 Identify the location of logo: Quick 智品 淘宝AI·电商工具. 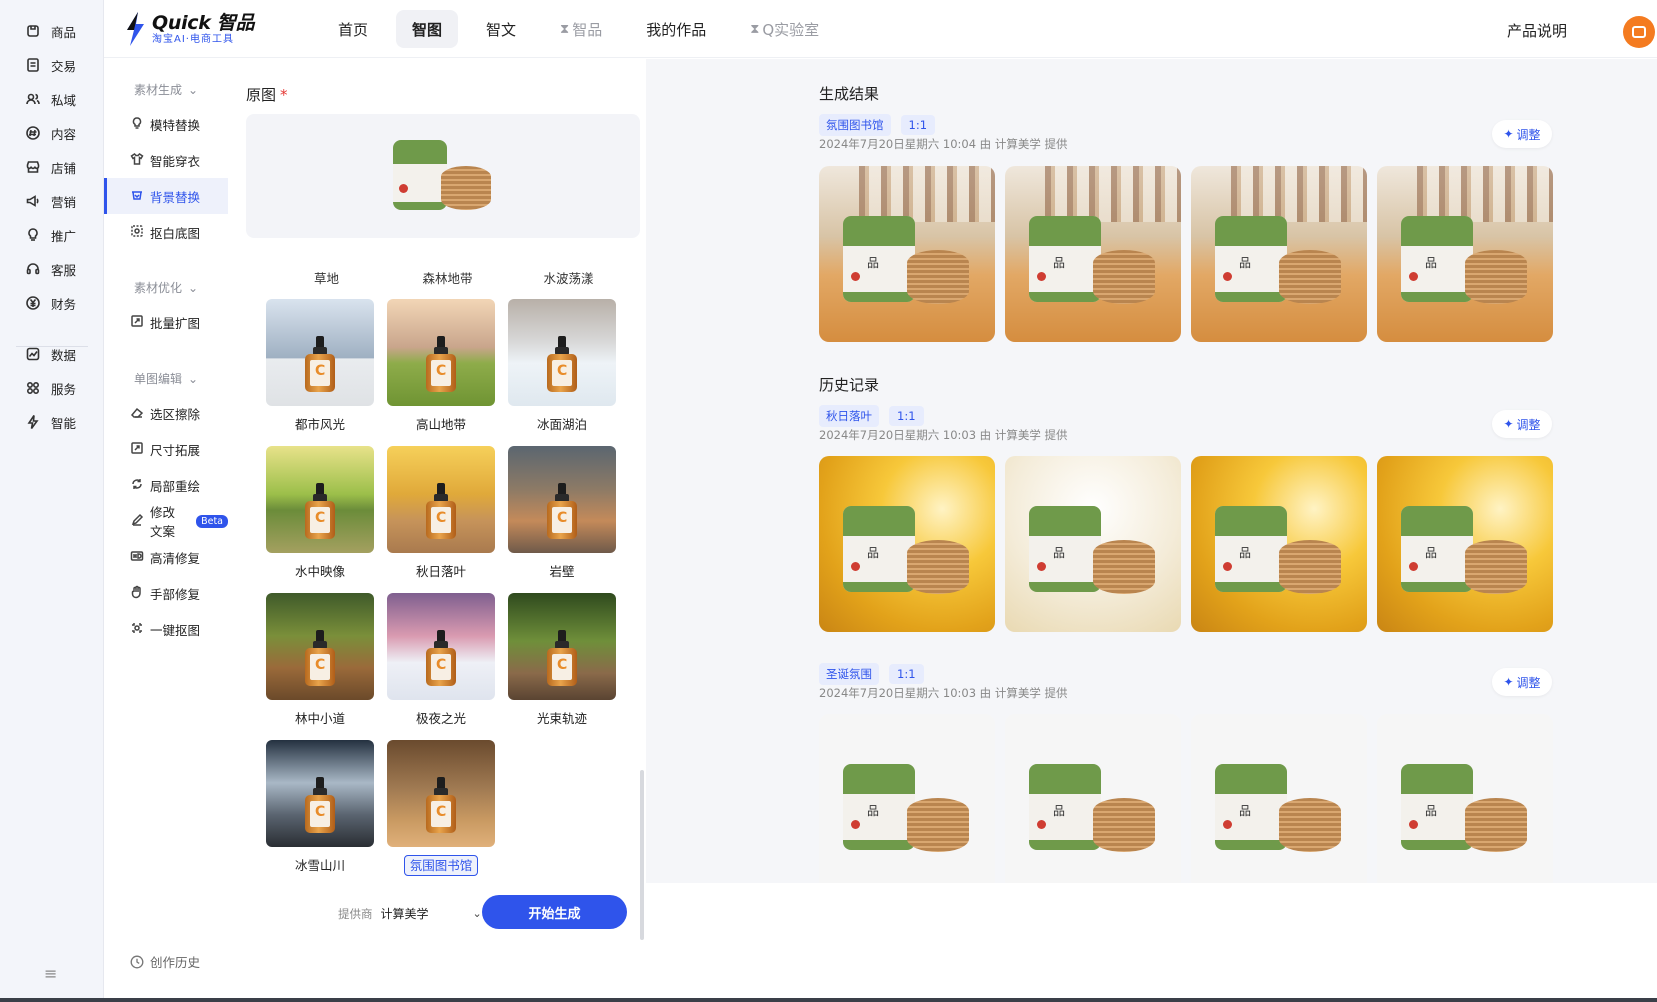
(189, 29).